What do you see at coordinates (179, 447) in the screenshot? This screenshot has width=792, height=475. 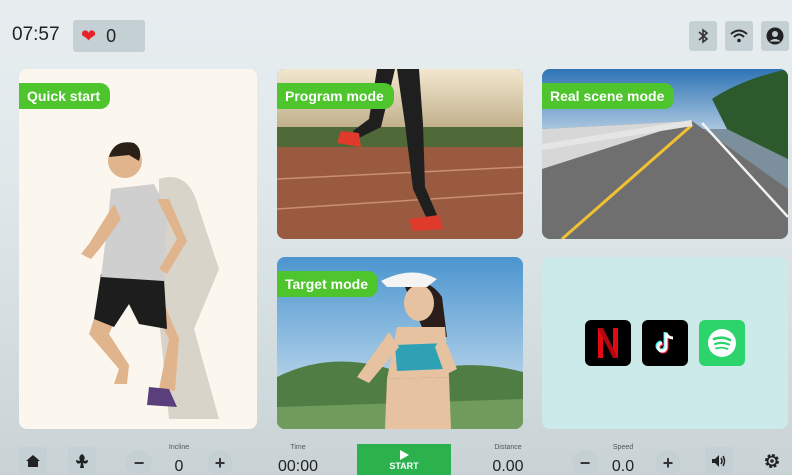 I see `incline-label: Incline` at bounding box center [179, 447].